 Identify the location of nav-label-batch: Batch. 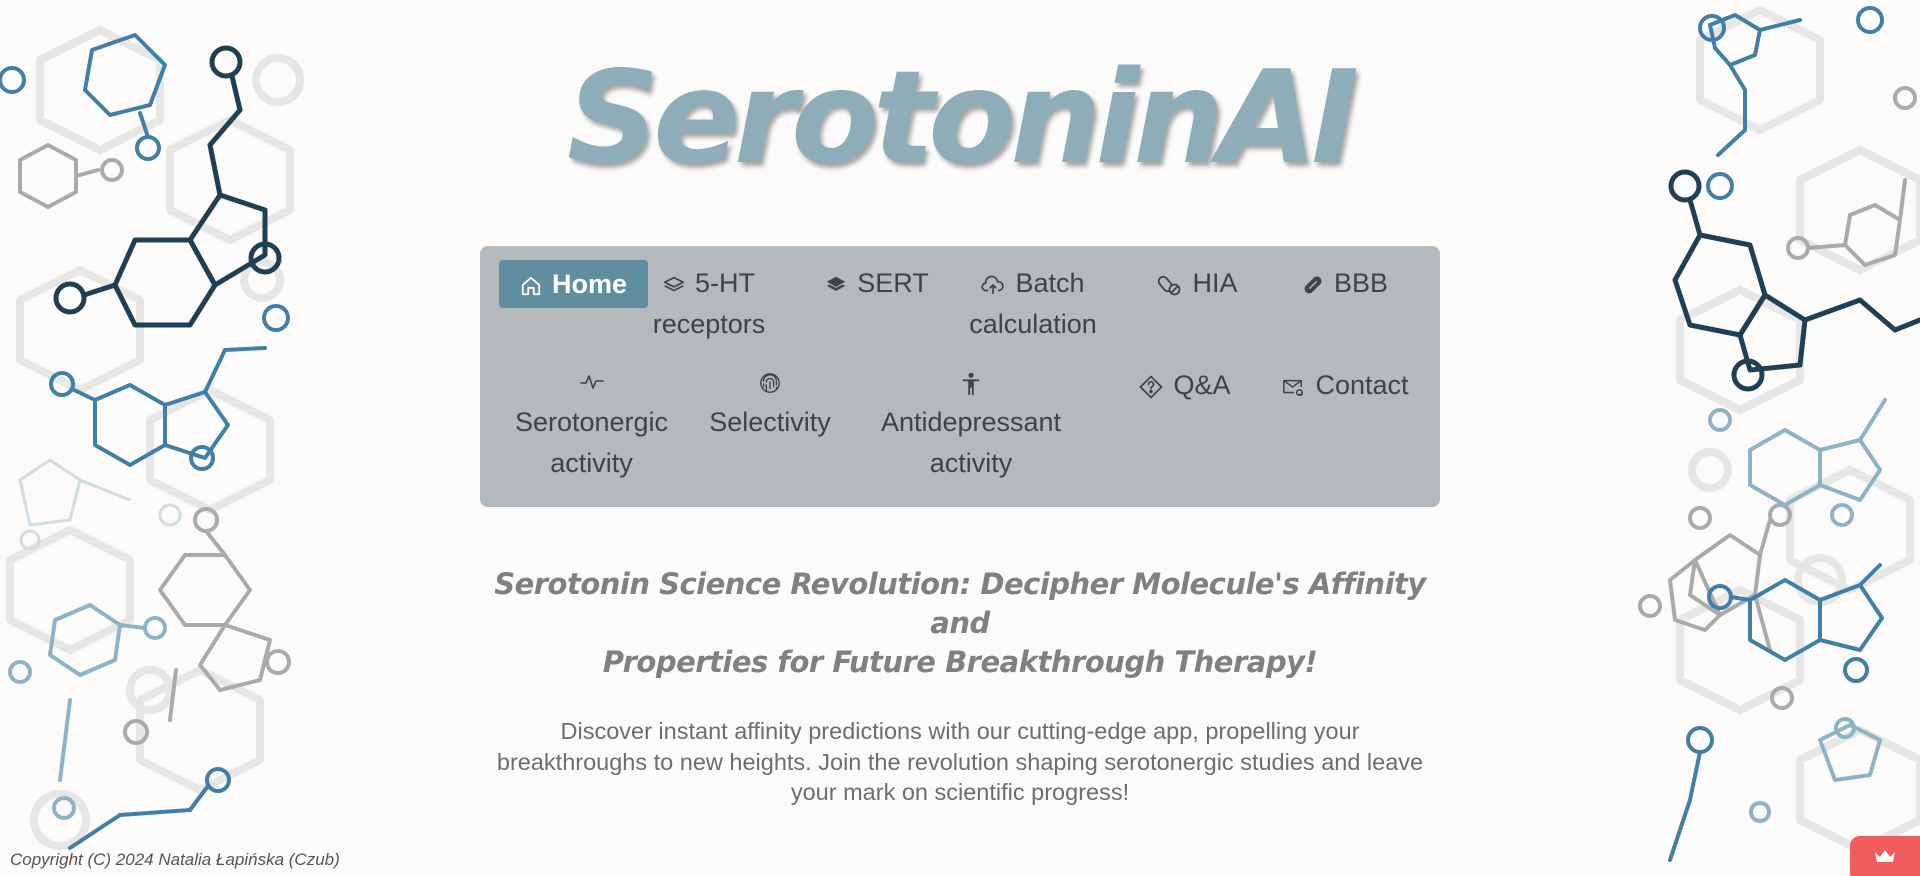
(1050, 283).